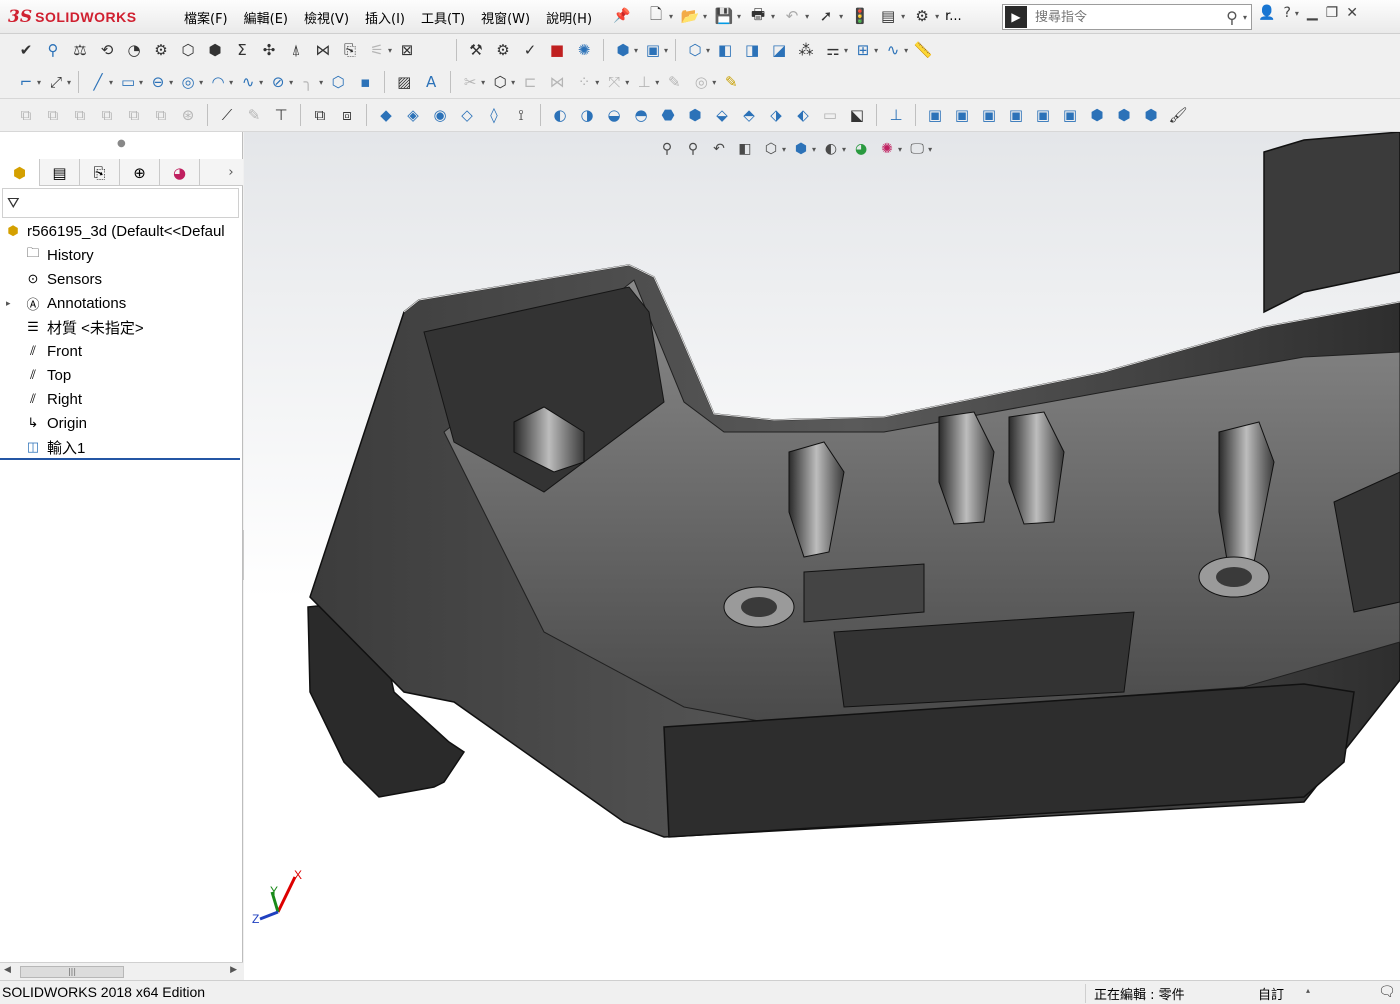  I want to click on save-icon: 💾, so click(724, 16).